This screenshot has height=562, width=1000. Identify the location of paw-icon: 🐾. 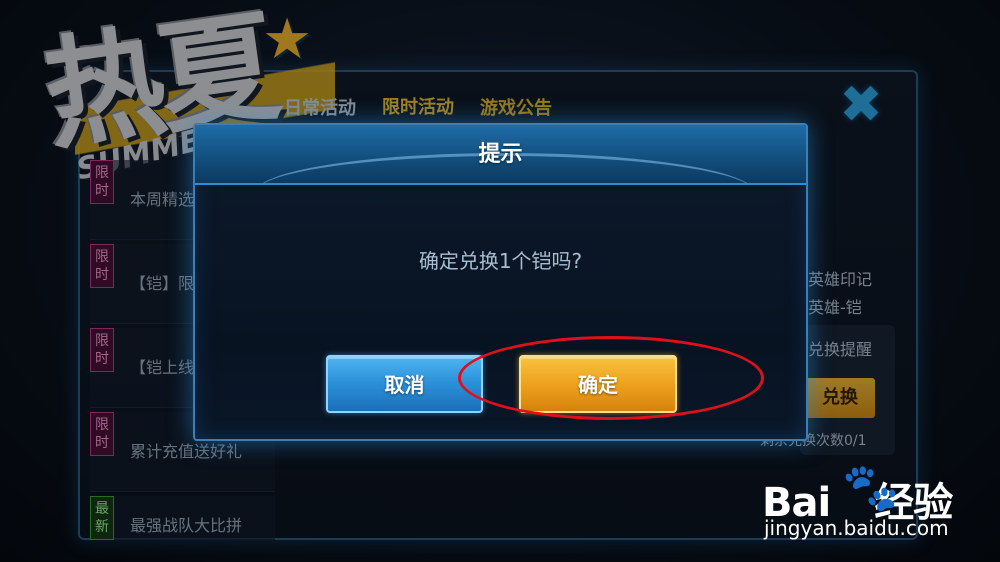
(871, 487).